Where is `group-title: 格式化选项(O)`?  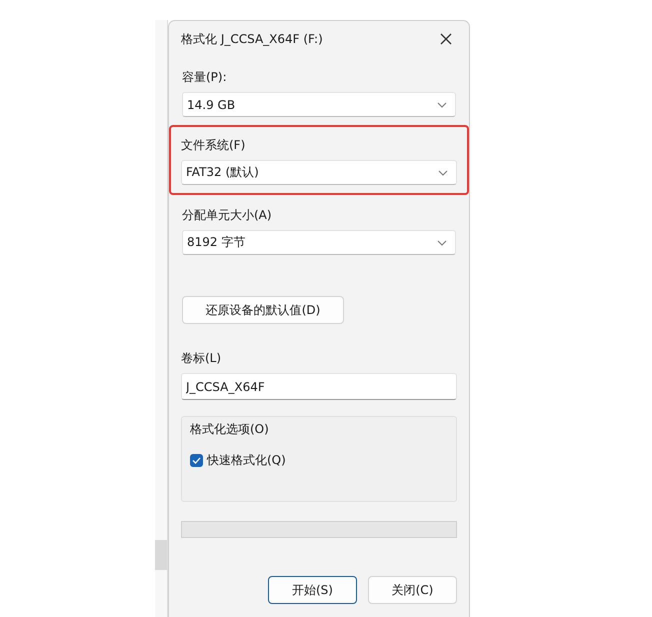 group-title: 格式化选项(O) is located at coordinates (230, 429).